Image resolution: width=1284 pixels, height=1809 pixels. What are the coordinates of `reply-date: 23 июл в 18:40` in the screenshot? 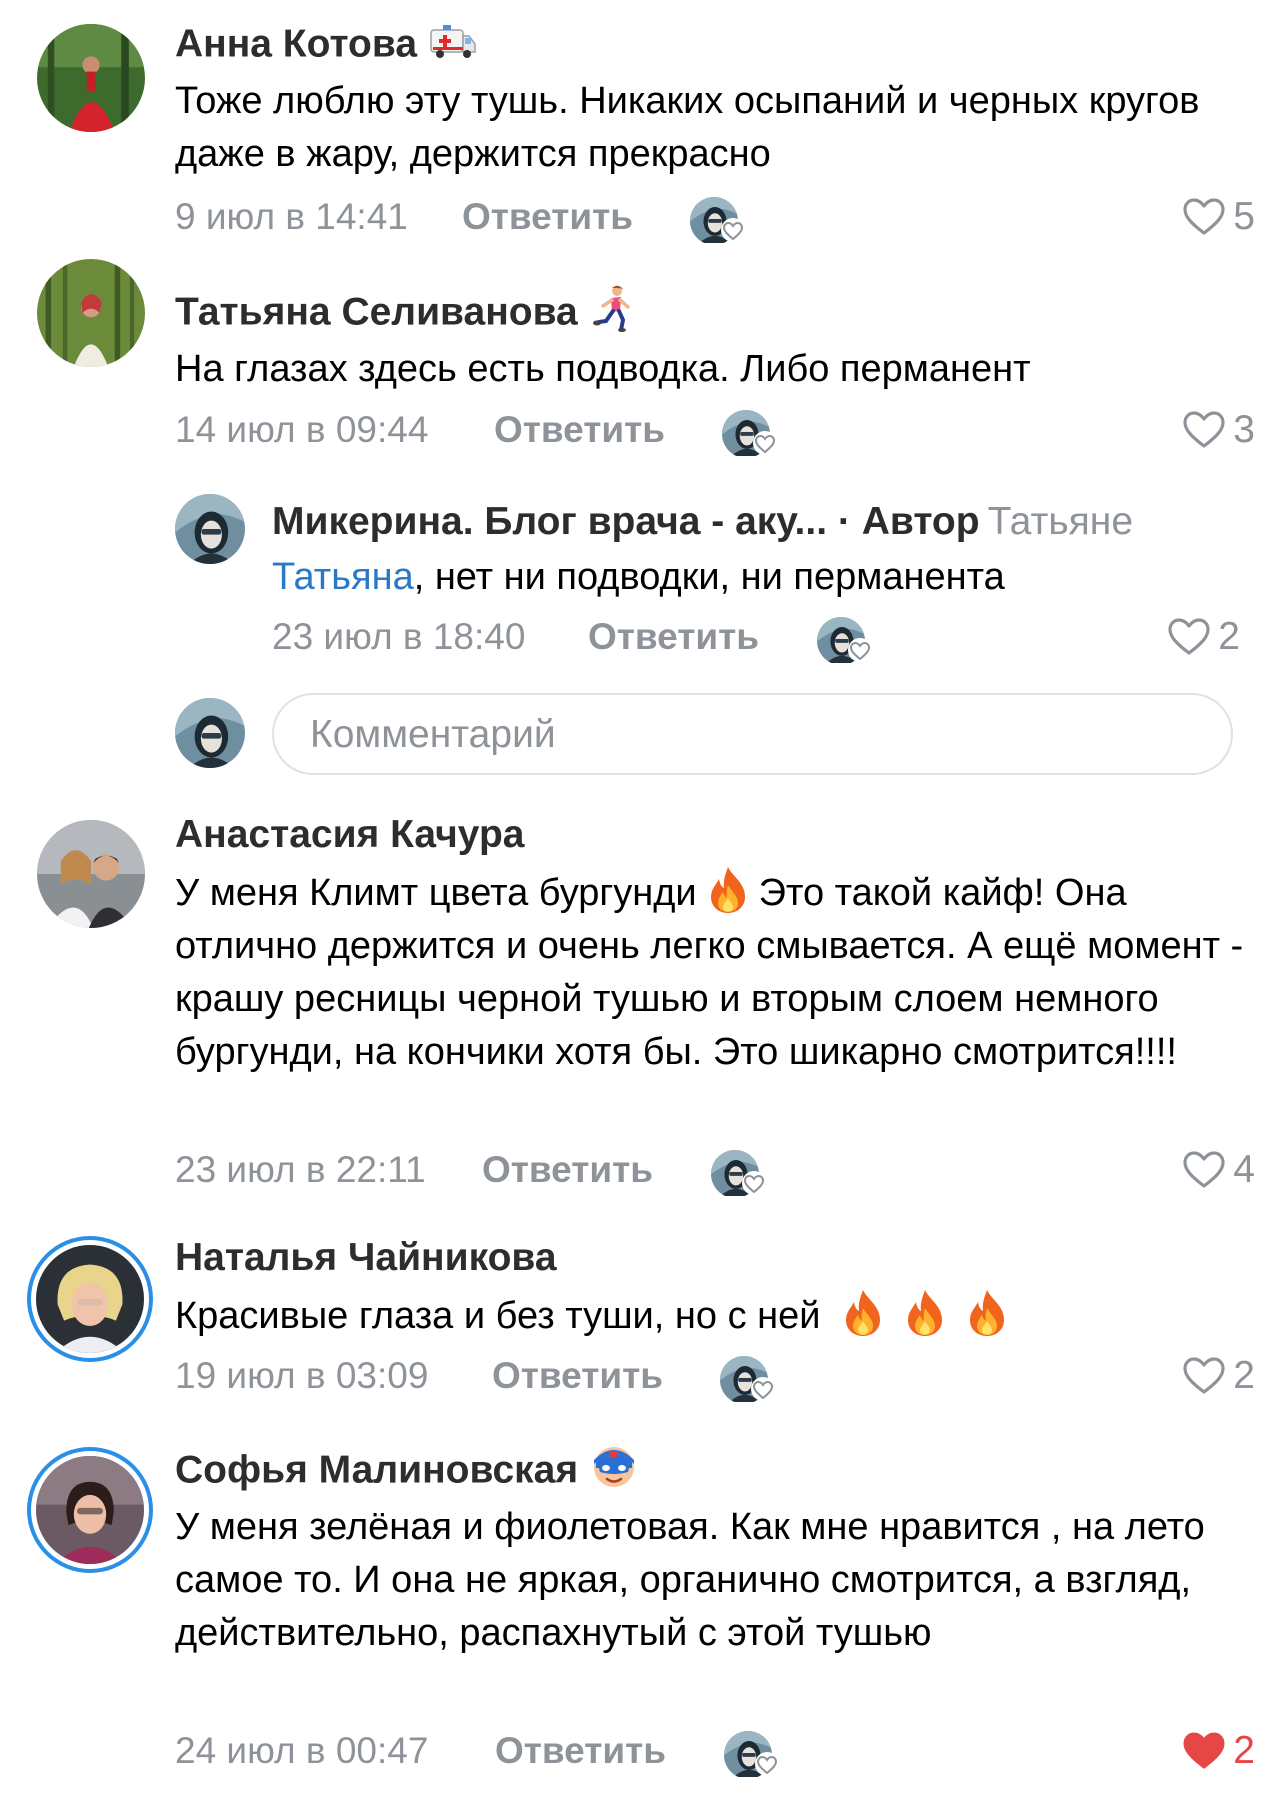 It's located at (399, 636).